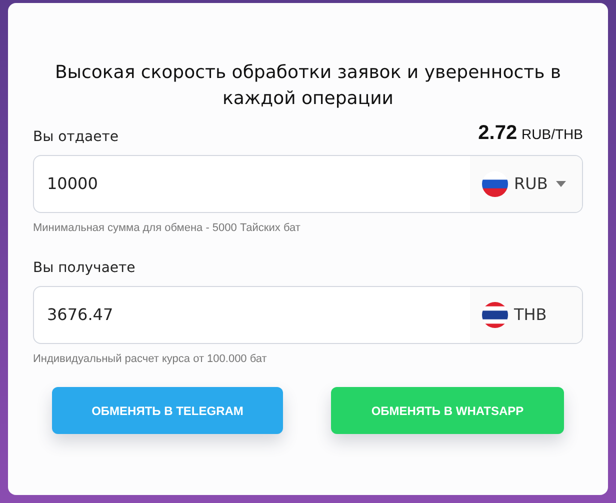 Image resolution: width=616 pixels, height=503 pixels. What do you see at coordinates (561, 184) in the screenshot?
I see `caret-icon` at bounding box center [561, 184].